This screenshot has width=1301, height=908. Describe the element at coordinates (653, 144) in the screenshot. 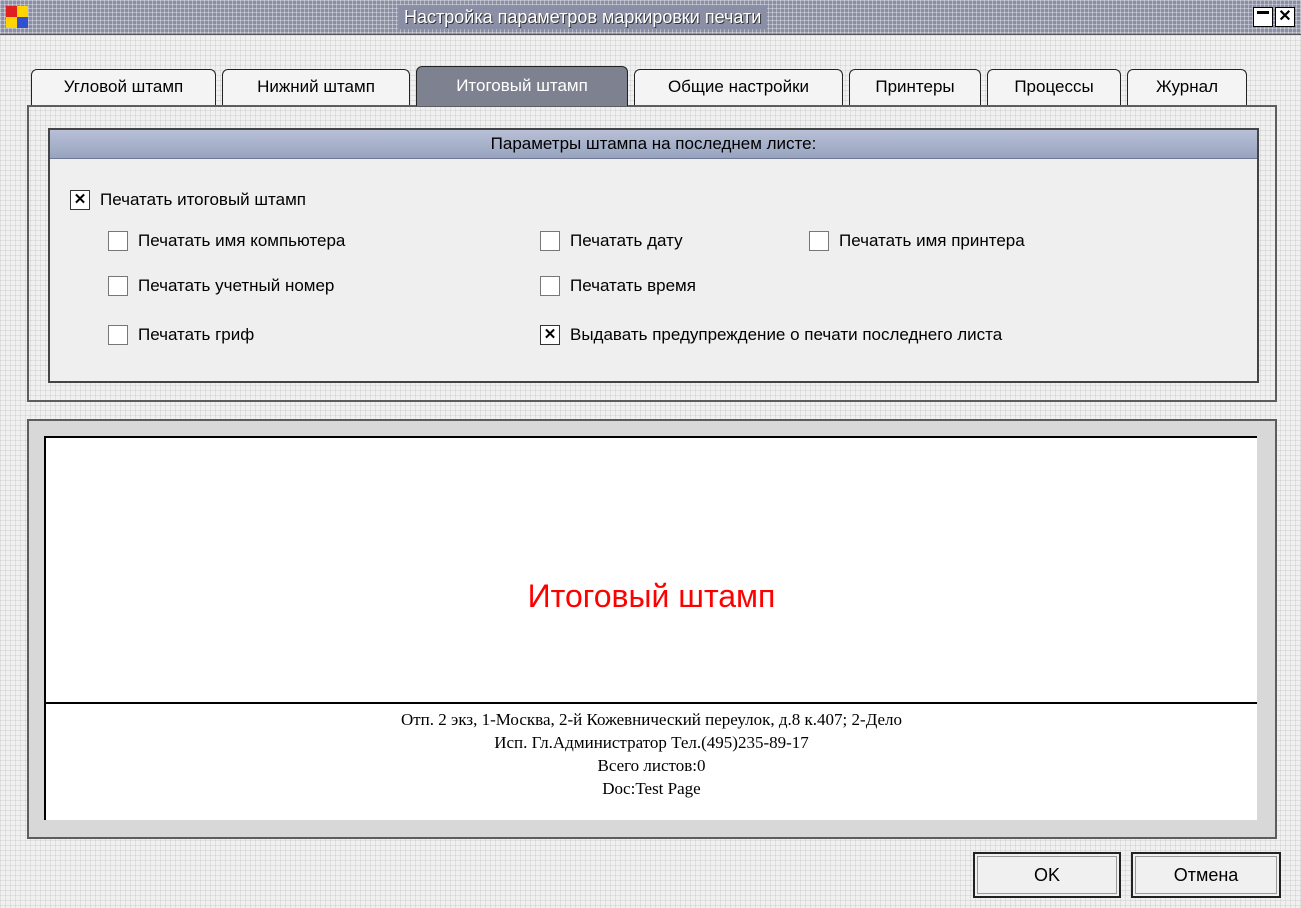

I see `group-header: Параметры штампа на последнем листе:` at that location.